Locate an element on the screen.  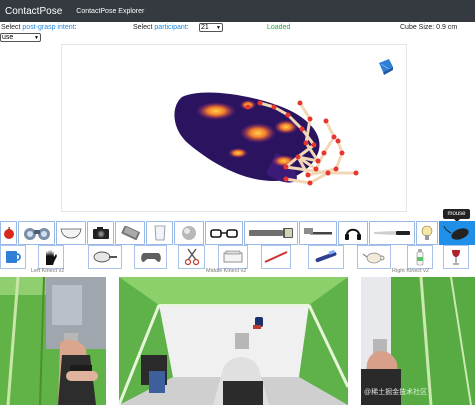
object-hammer-button is located at coordinates (318, 233).